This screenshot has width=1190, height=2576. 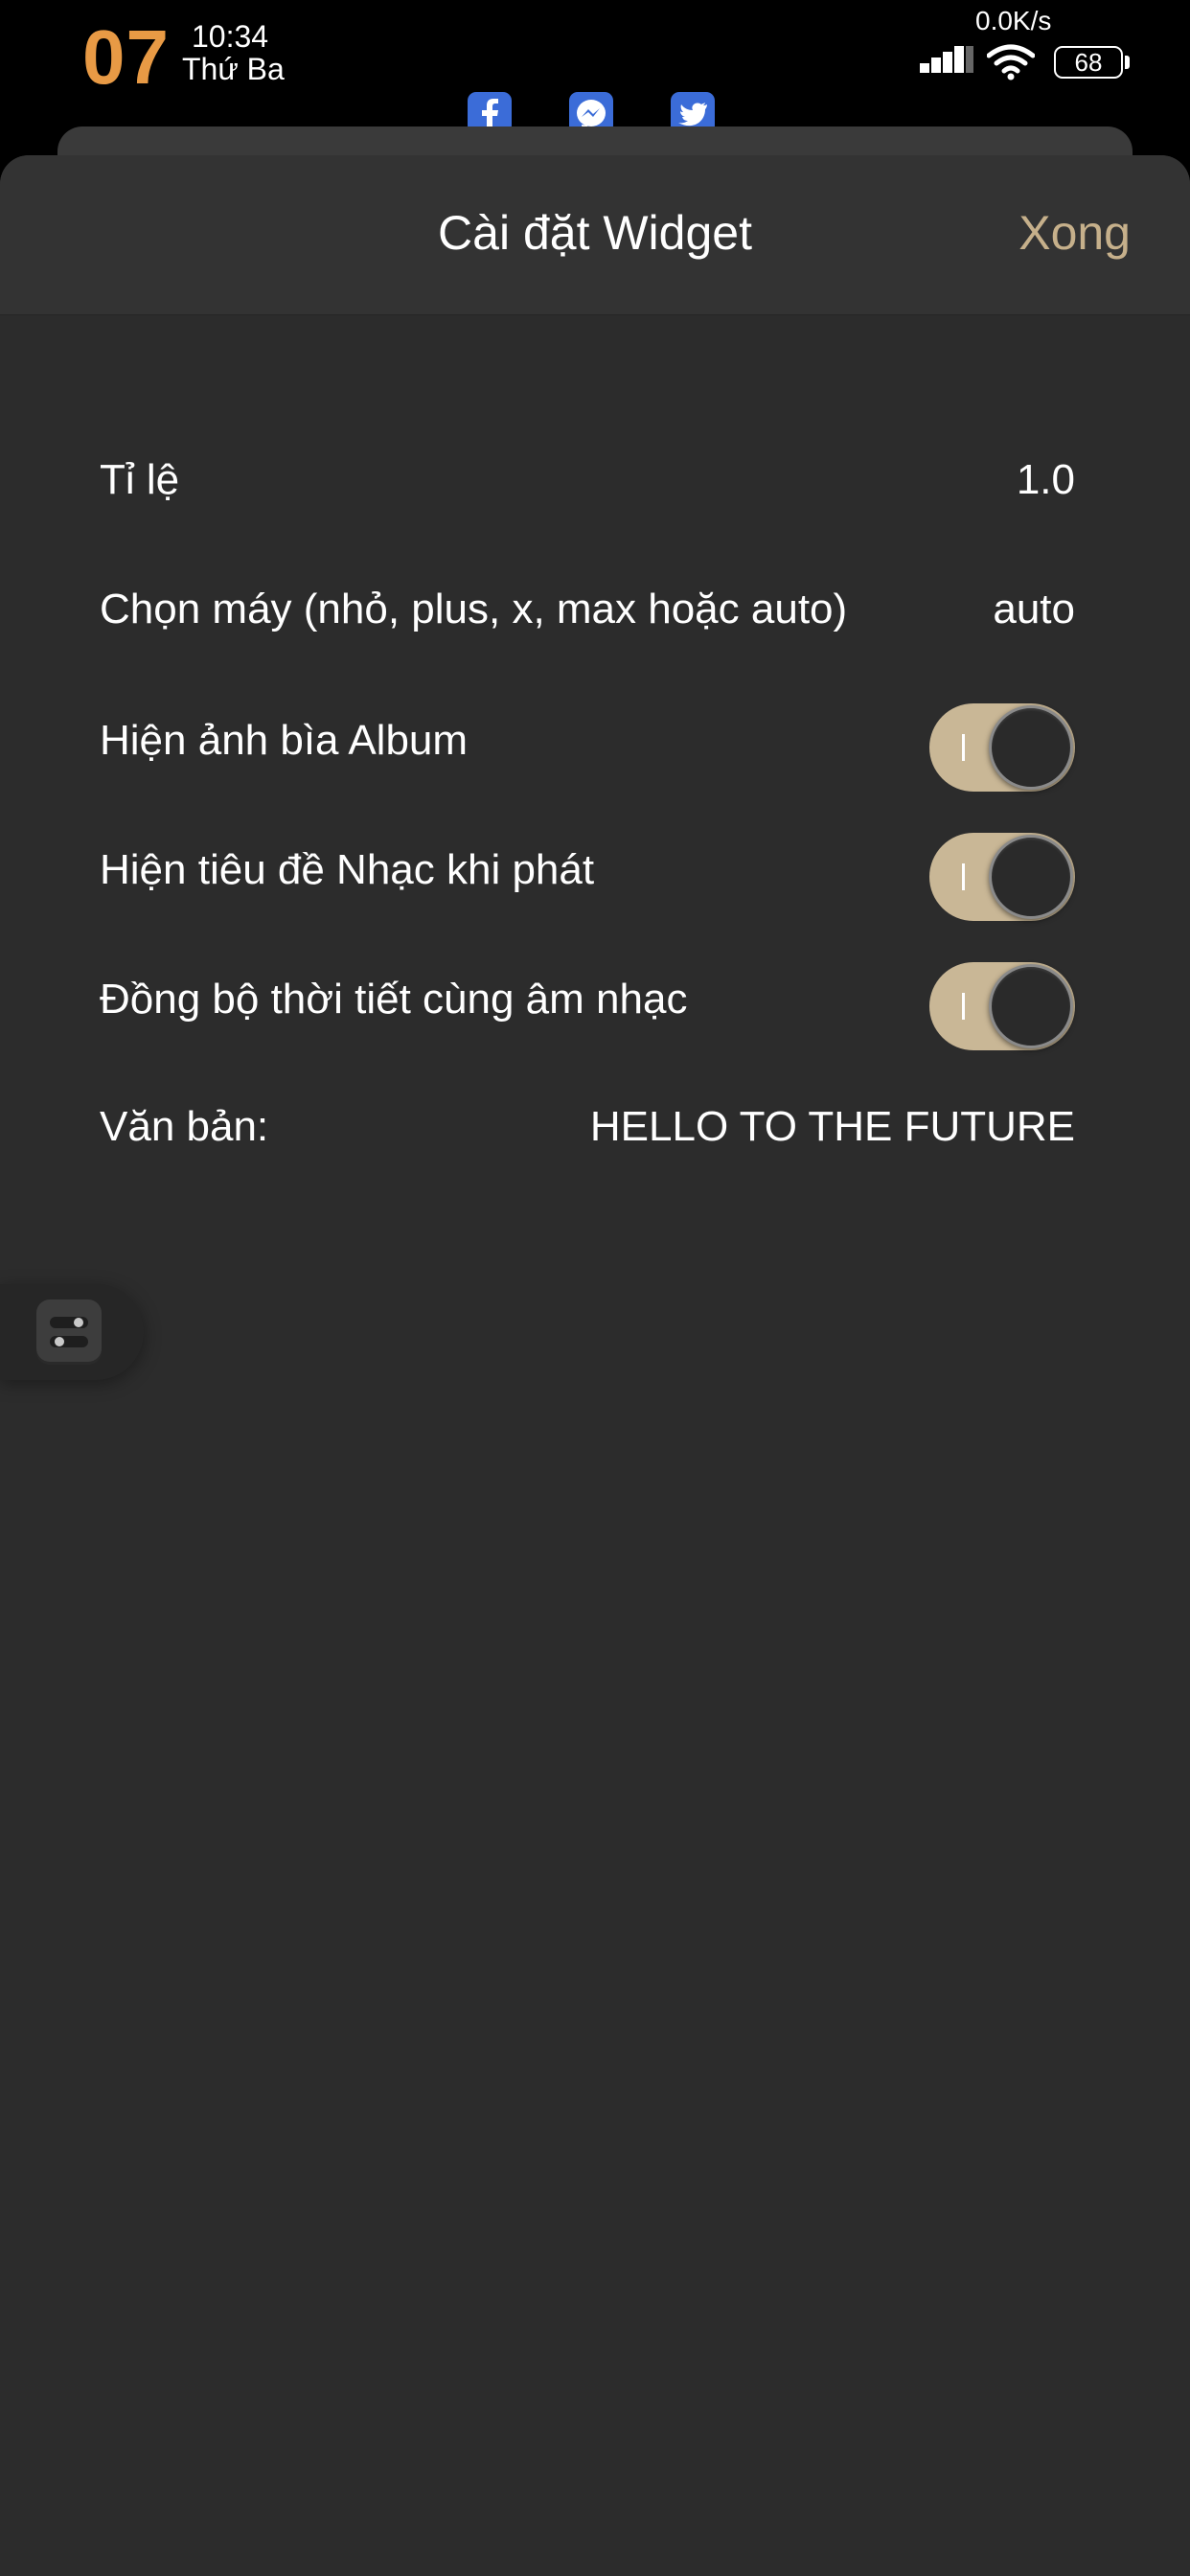 What do you see at coordinates (185, 1126) in the screenshot?
I see `setting-label-text: Văn bản:` at bounding box center [185, 1126].